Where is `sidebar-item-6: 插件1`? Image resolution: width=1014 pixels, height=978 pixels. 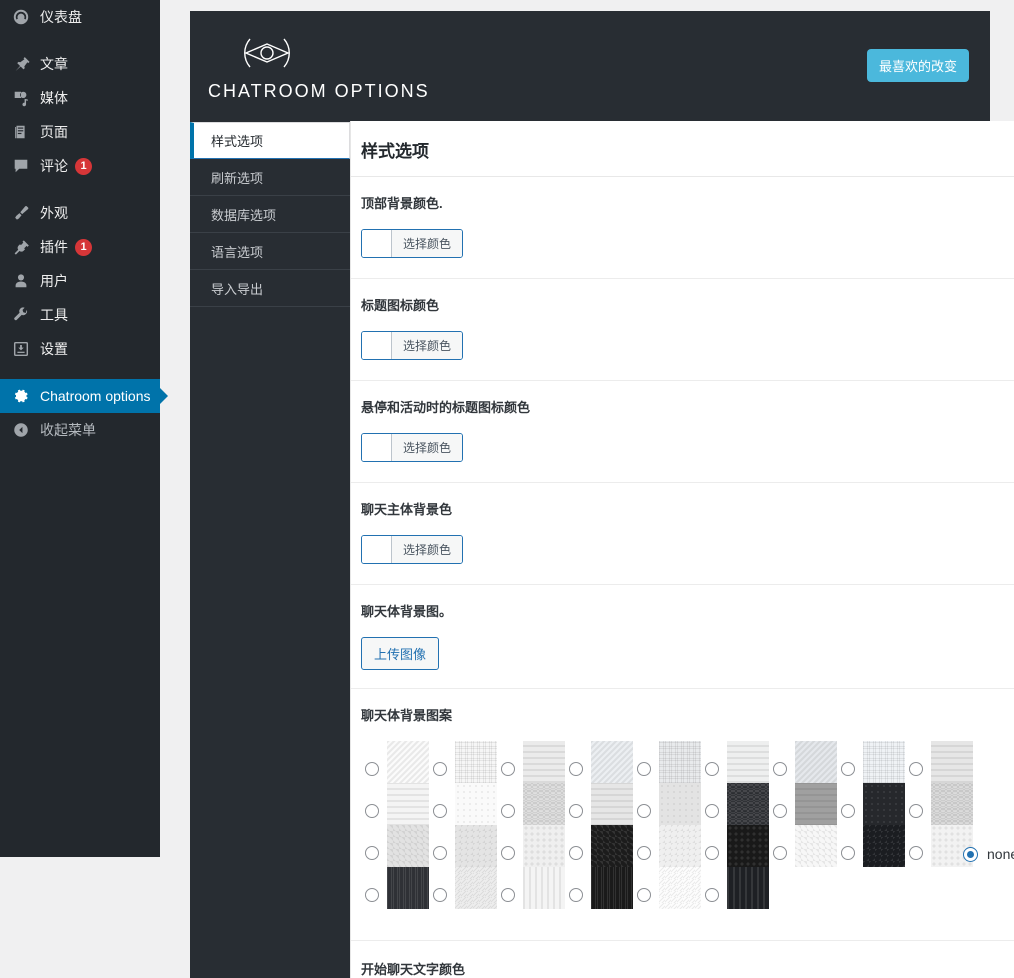 sidebar-item-6: 插件1 is located at coordinates (80, 247).